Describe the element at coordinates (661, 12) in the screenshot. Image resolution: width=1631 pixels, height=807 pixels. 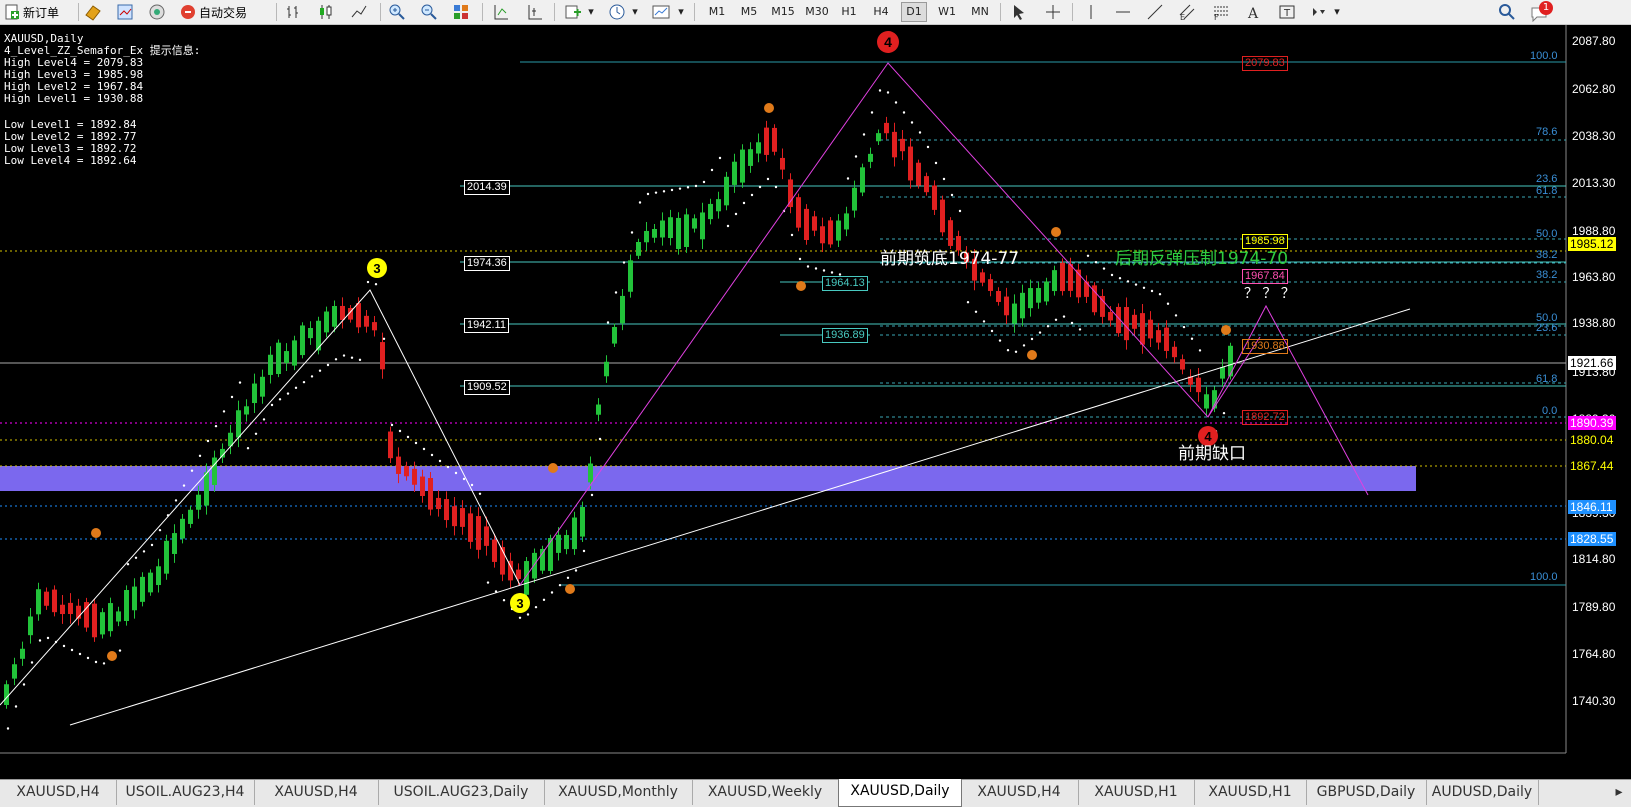
I see `templates-icon` at that location.